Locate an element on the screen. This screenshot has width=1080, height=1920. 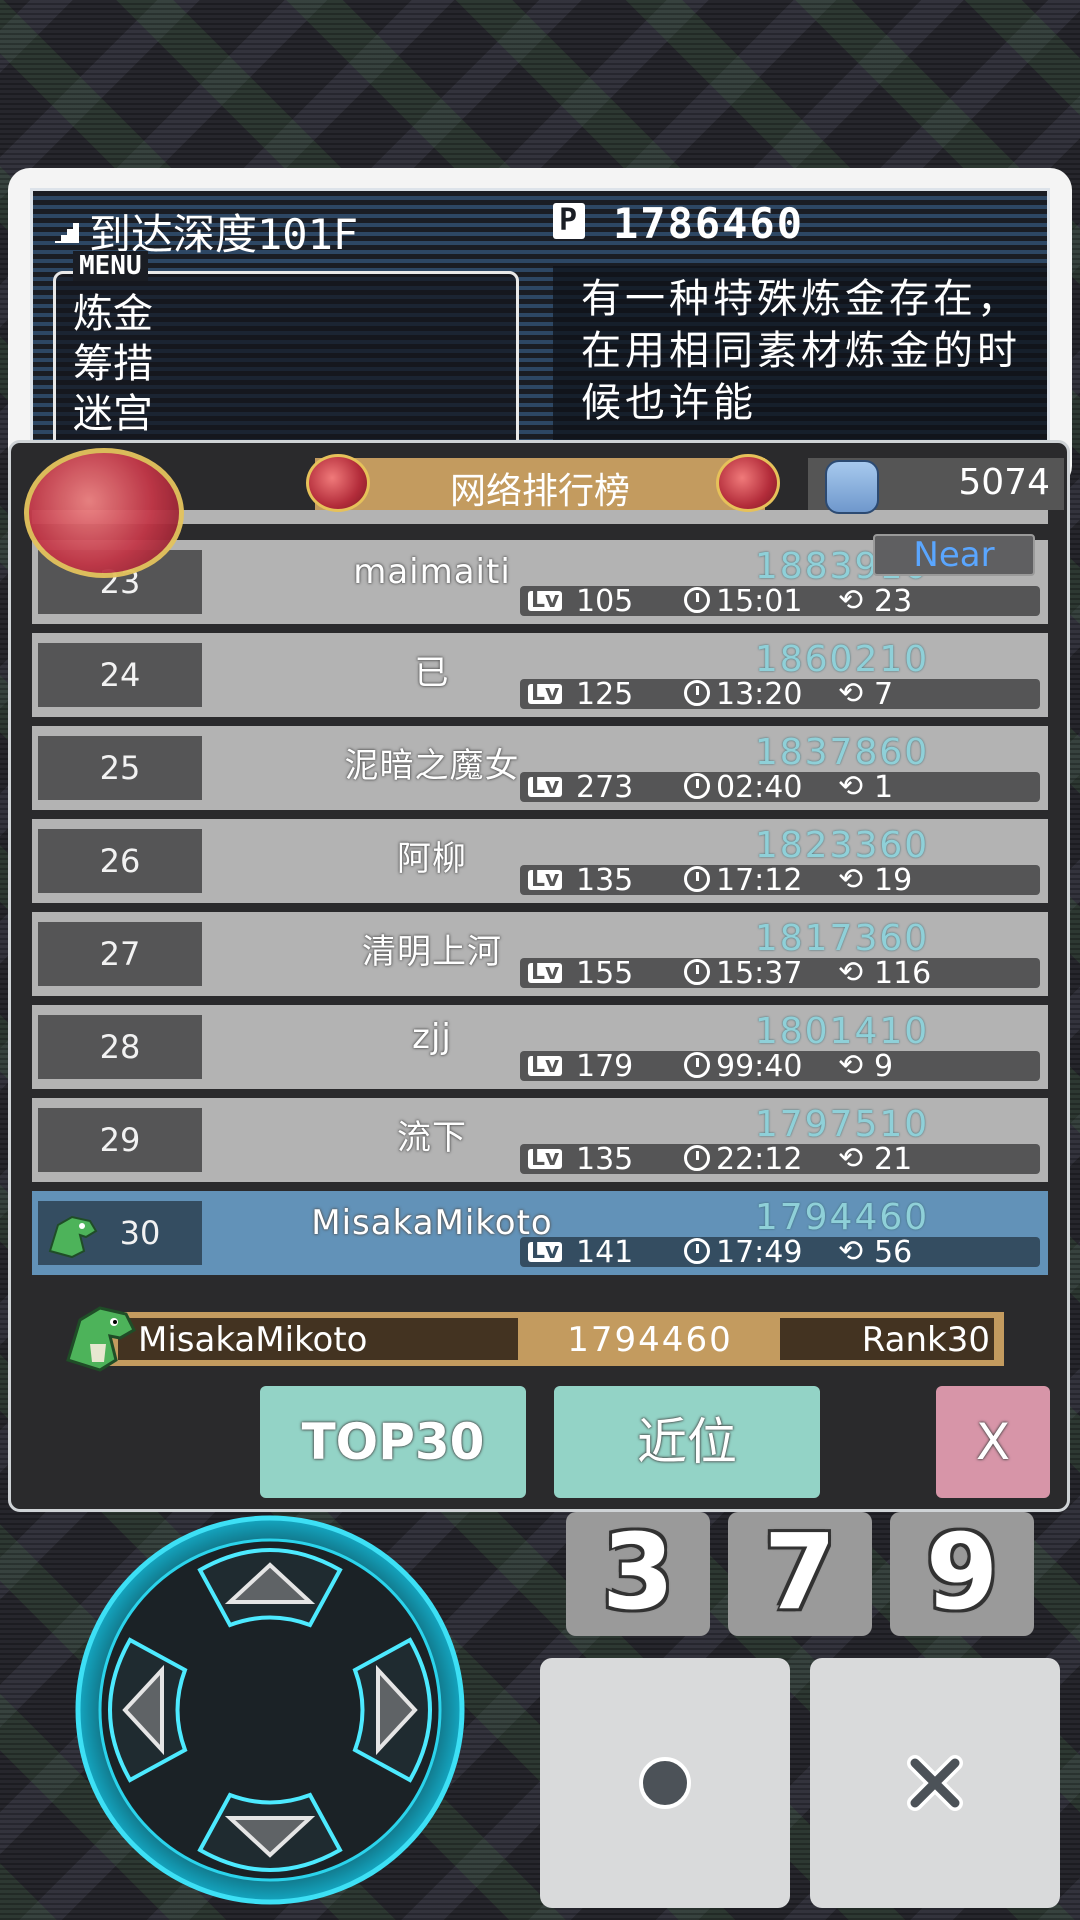
key-7-button: 7 is located at coordinates (800, 1574).